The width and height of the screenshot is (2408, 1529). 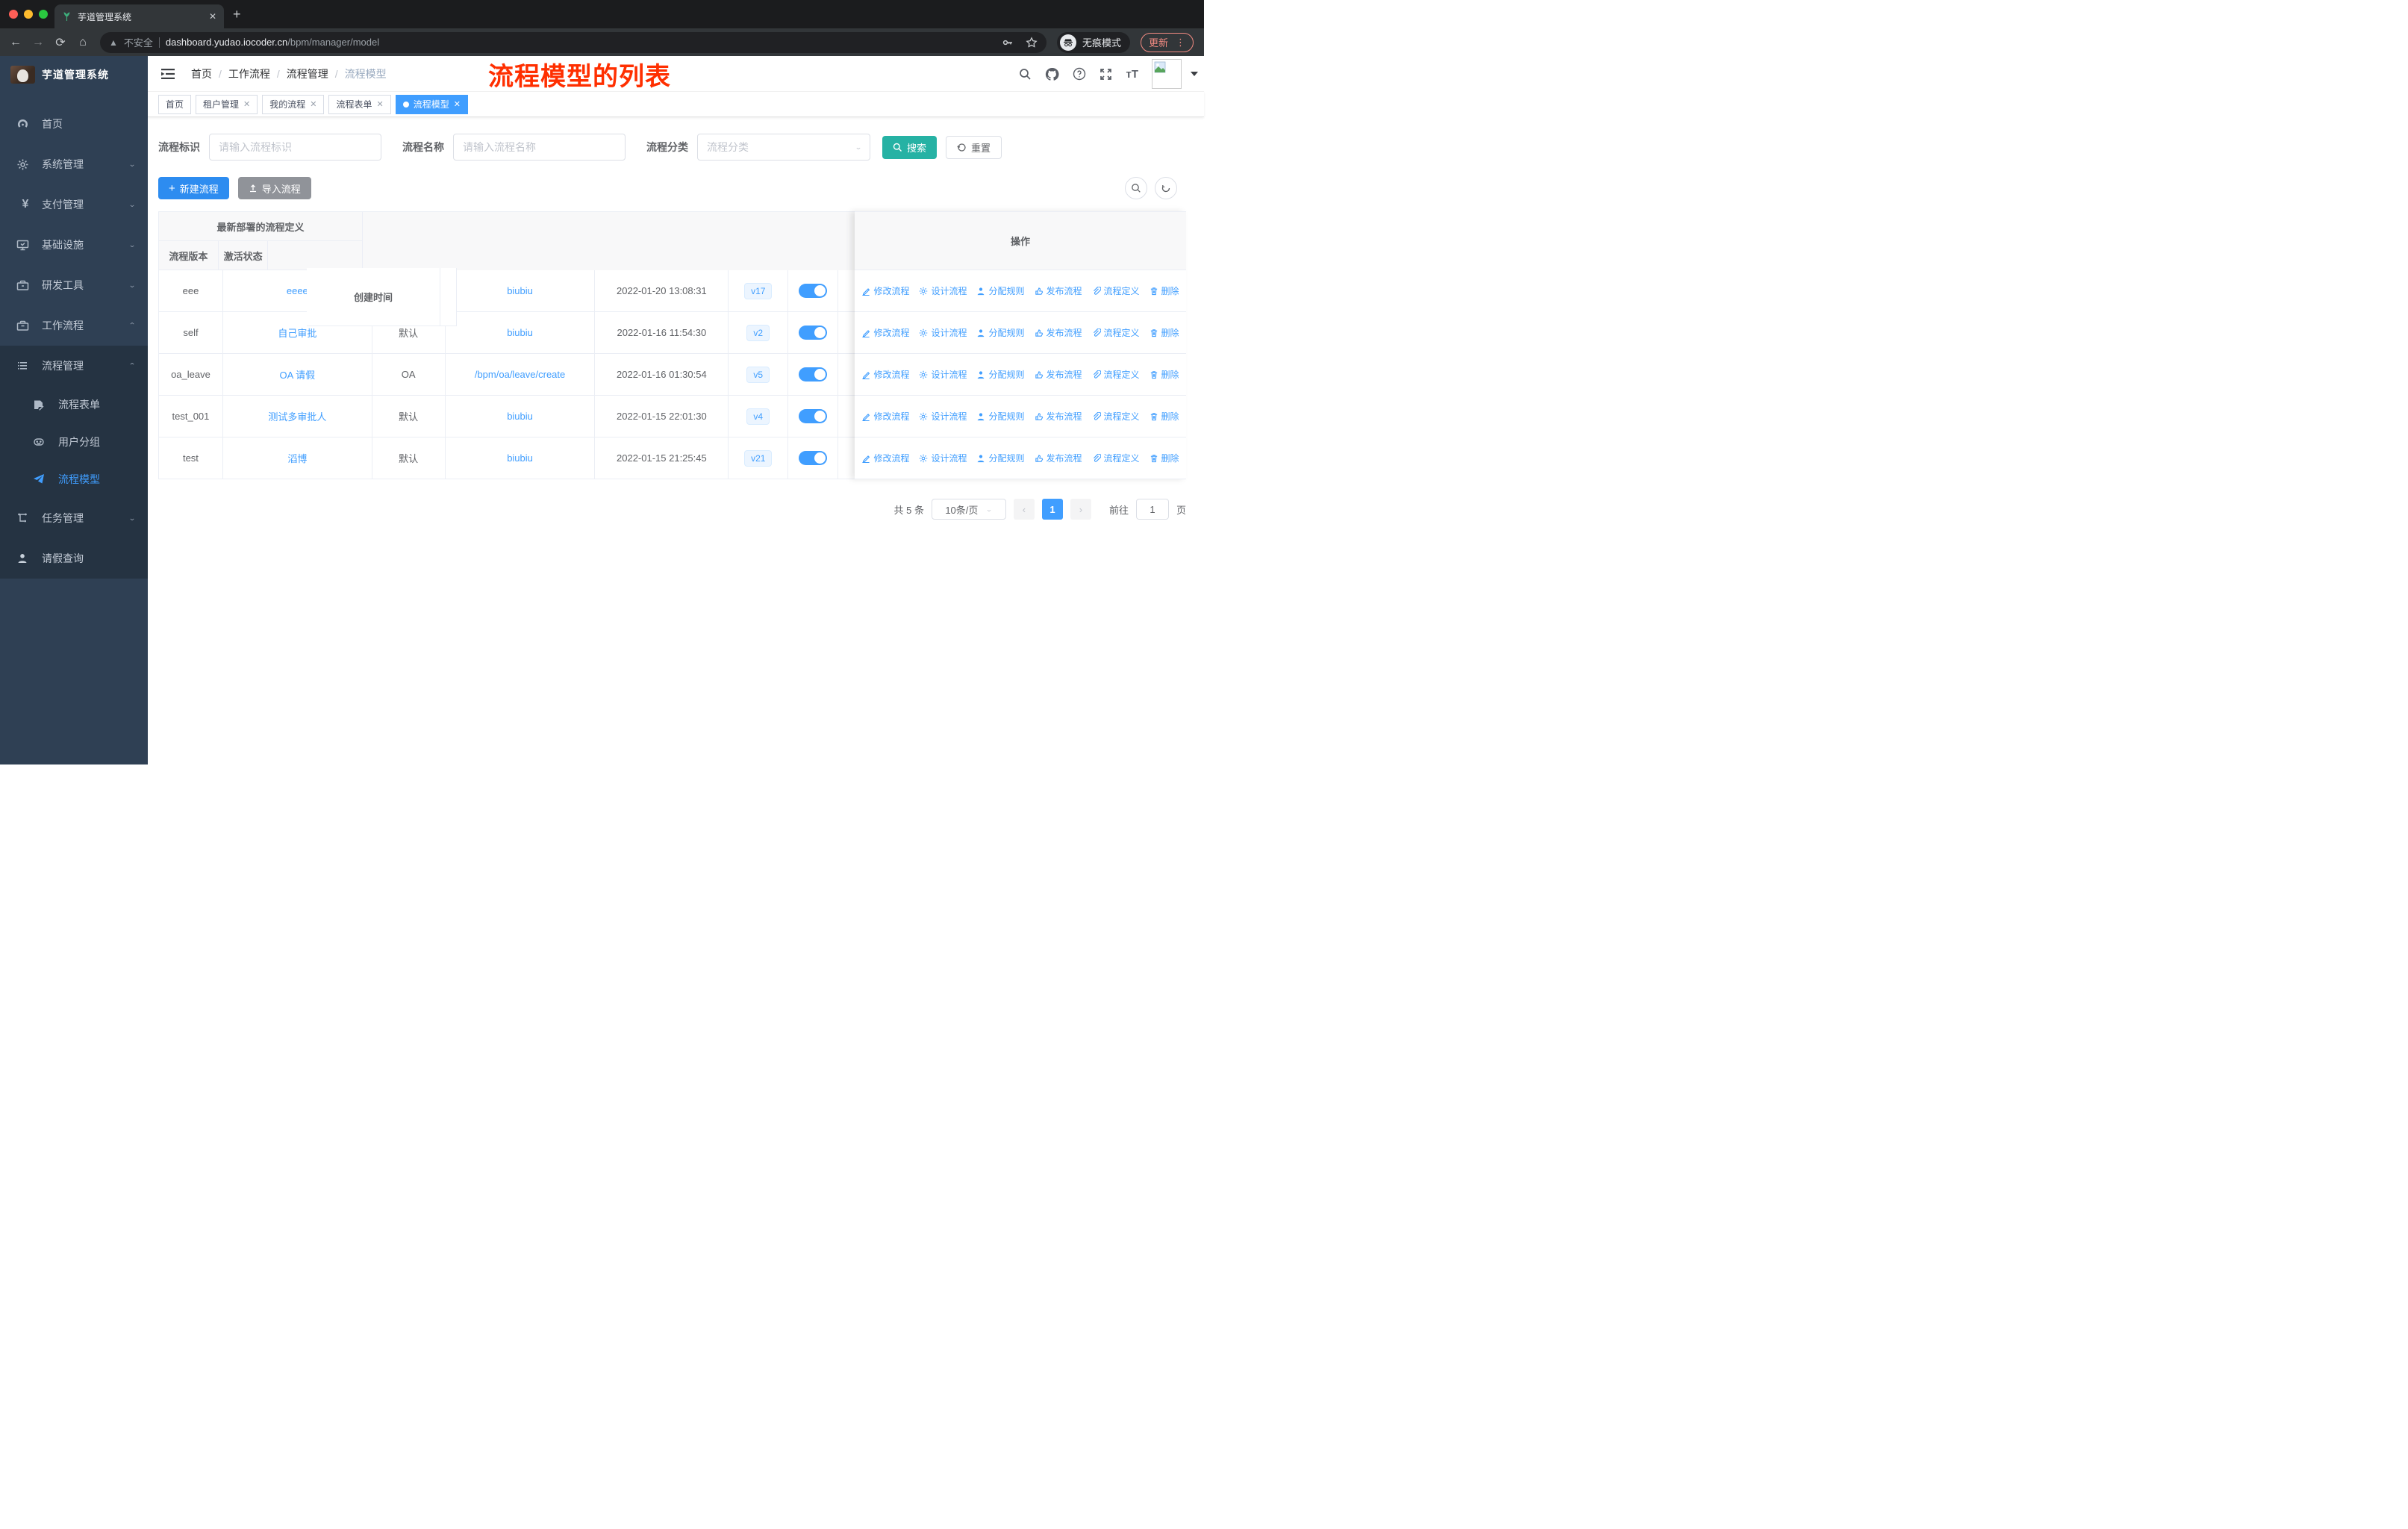 What do you see at coordinates (1166, 188) in the screenshot?
I see `refresh-button` at bounding box center [1166, 188].